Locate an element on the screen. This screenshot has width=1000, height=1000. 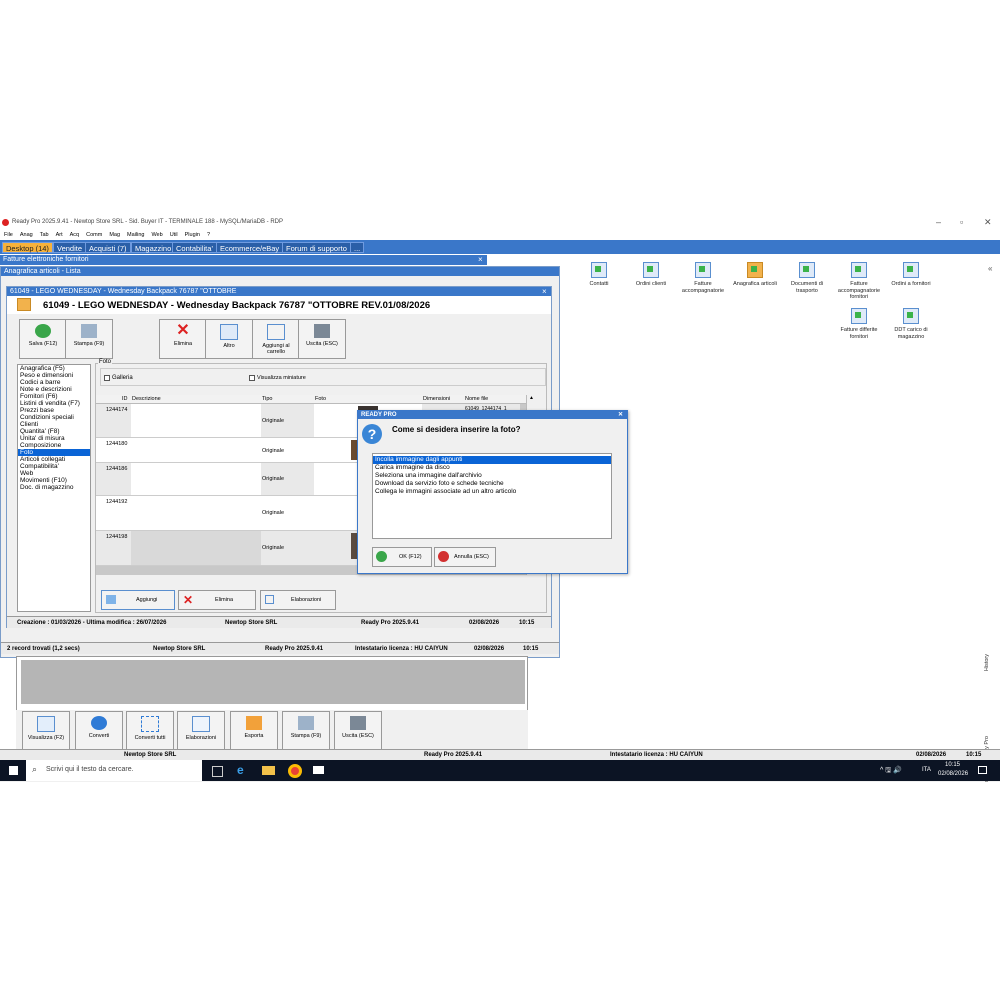
fatture-window-titlebar: Fatture elettroniche fornitori × is located at coordinates (243, 260).